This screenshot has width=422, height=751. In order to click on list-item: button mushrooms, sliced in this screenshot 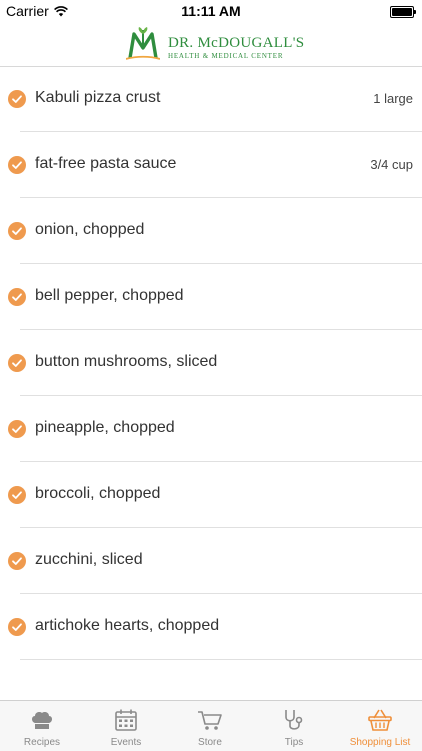, I will do `click(211, 363)`.